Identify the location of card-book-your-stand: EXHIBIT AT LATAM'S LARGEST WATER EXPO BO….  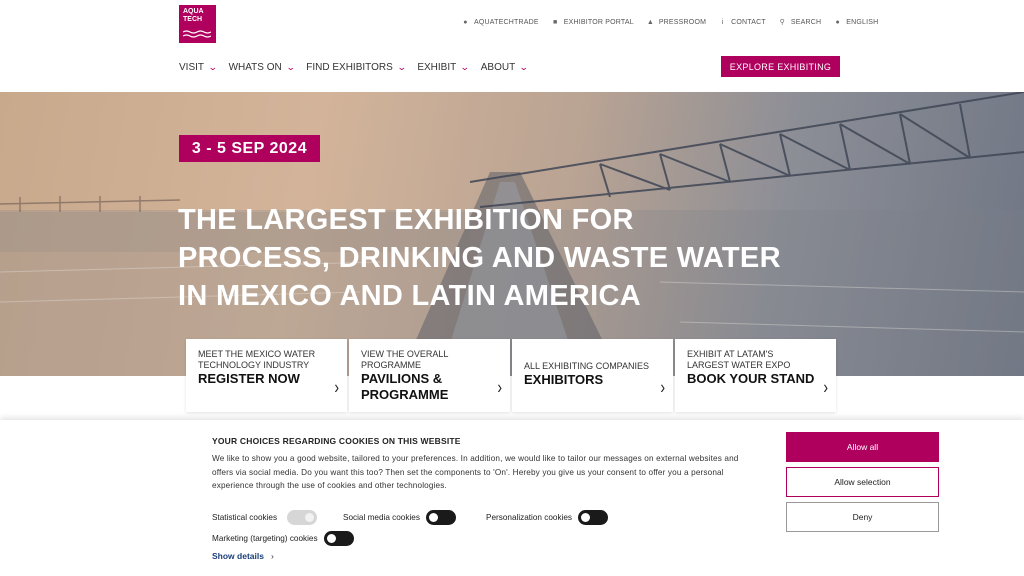
(755, 375).